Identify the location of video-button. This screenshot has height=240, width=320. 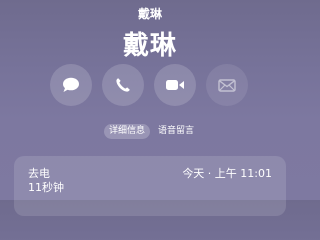
(175, 85).